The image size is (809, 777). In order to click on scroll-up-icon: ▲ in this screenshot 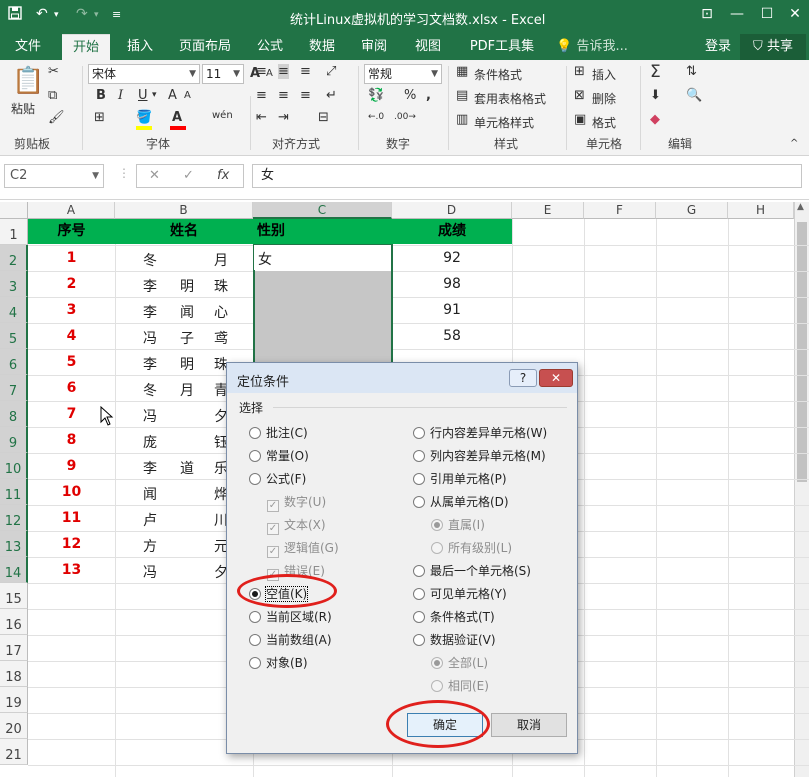, I will do `click(800, 207)`.